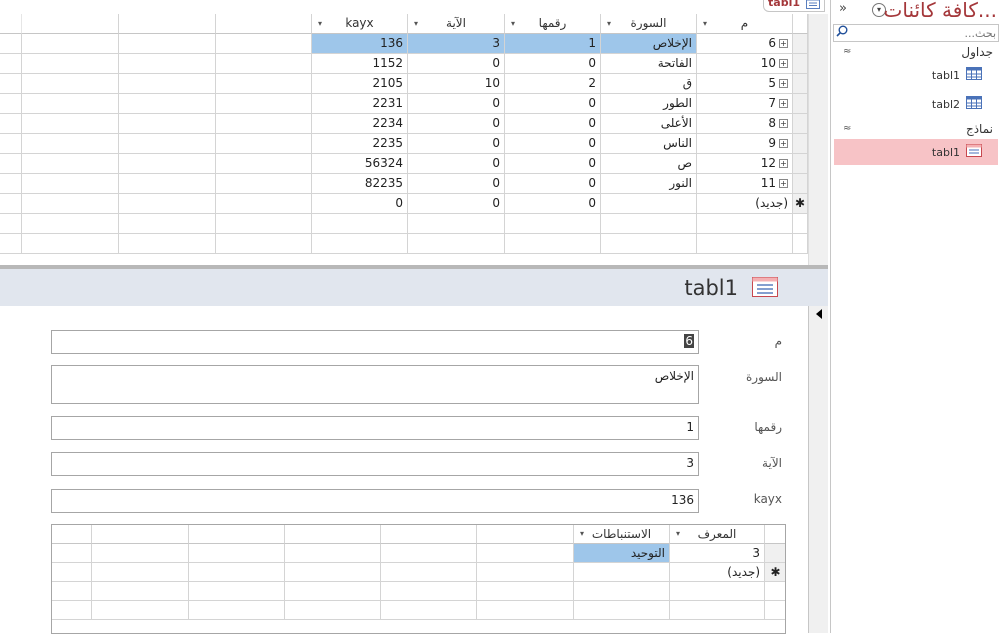 The width and height of the screenshot is (1000, 634). I want to click on table-row: 82235 0 0 النور 11 +, so click(414, 184).